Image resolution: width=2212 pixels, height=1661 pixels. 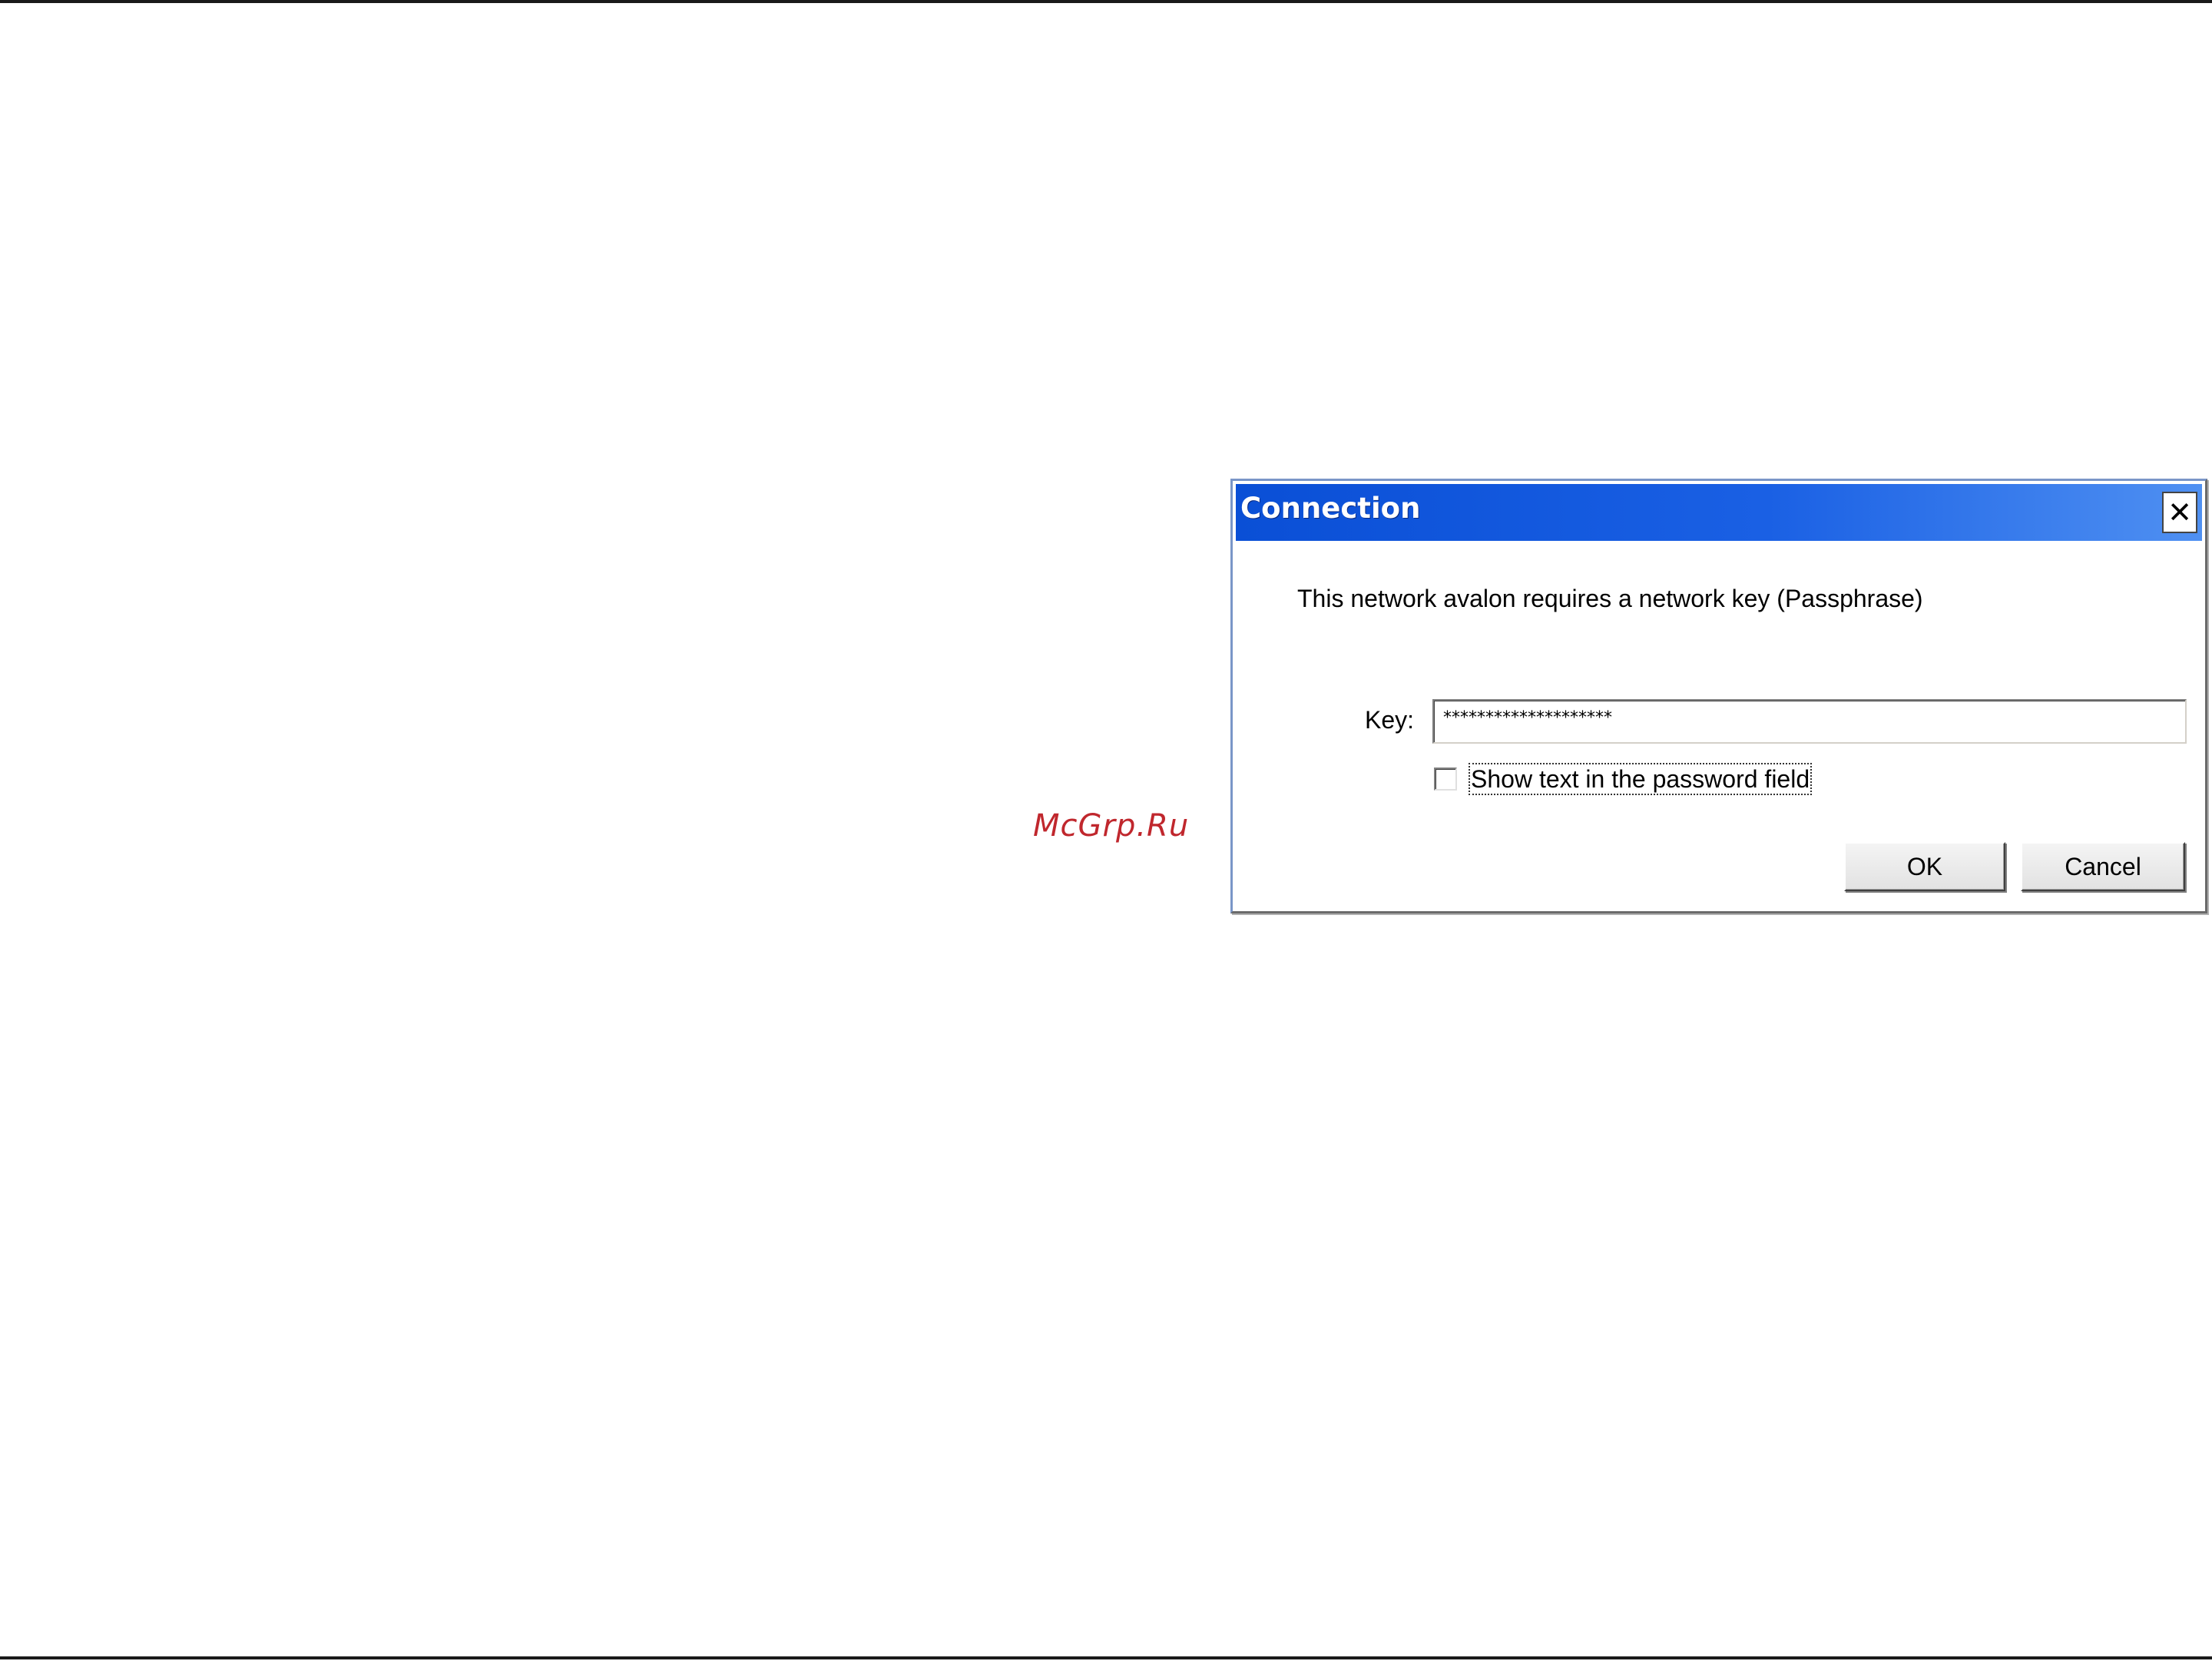 What do you see at coordinates (1331, 508) in the screenshot?
I see `dialog-title: Connection` at bounding box center [1331, 508].